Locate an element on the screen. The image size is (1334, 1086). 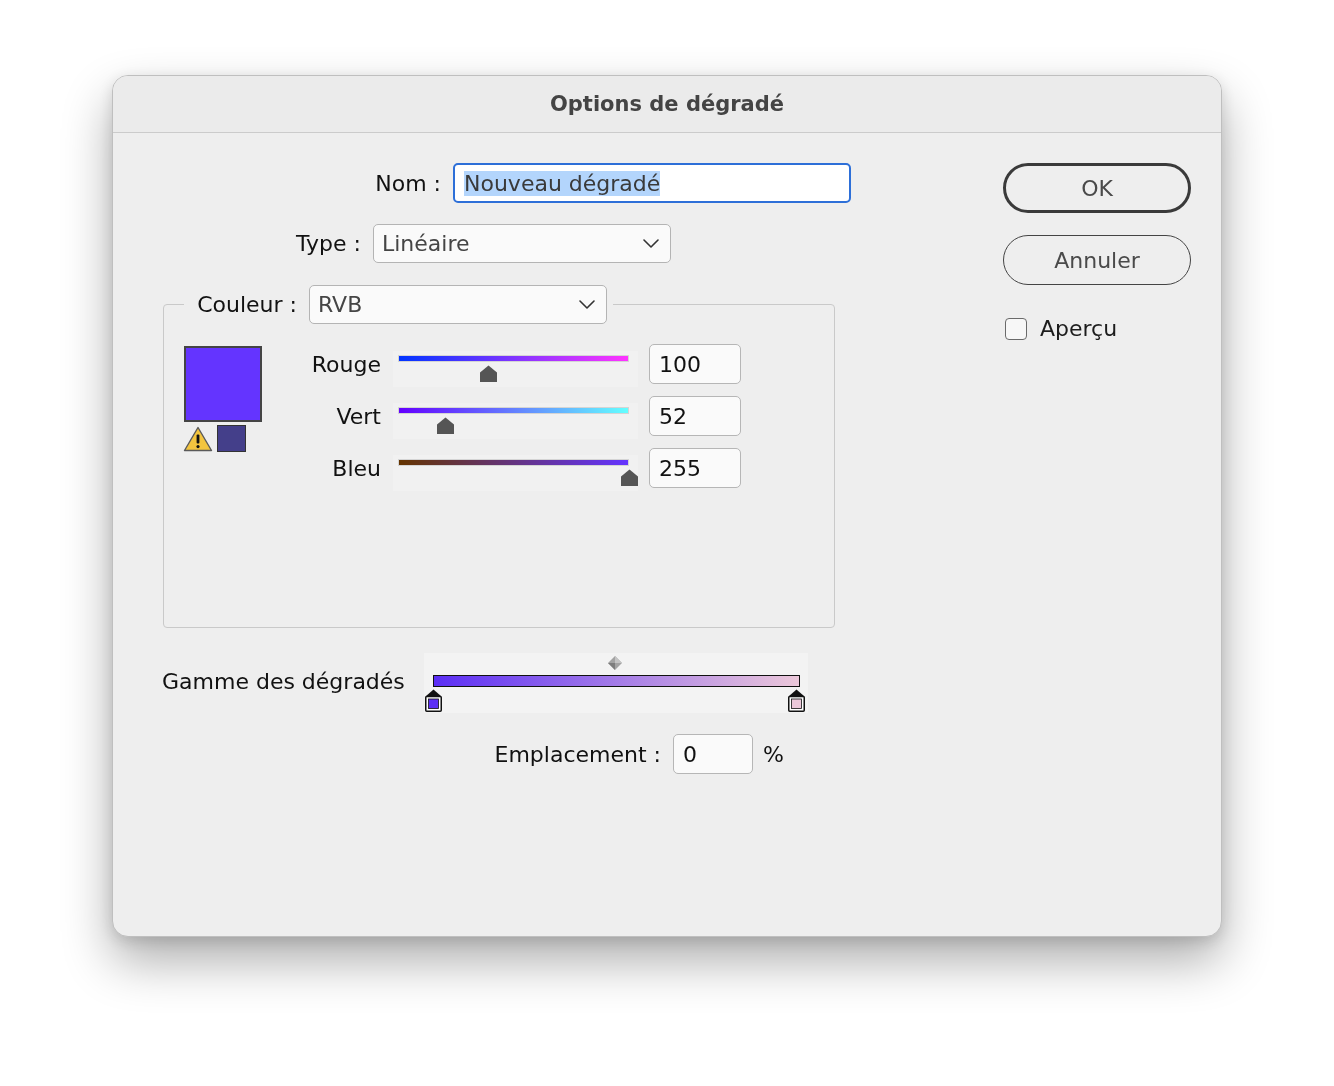
checkbox-label: Aperçu is located at coordinates (1079, 328).